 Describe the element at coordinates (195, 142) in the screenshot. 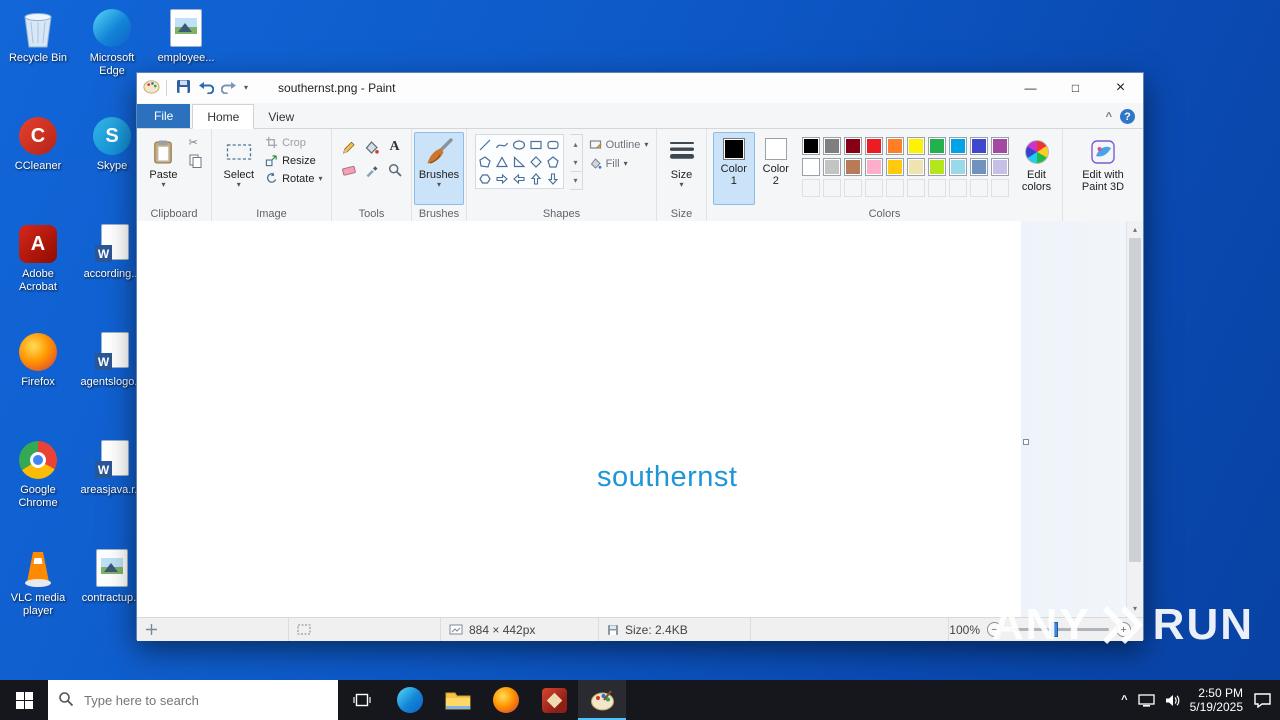

I see `cut-button: ✂` at that location.